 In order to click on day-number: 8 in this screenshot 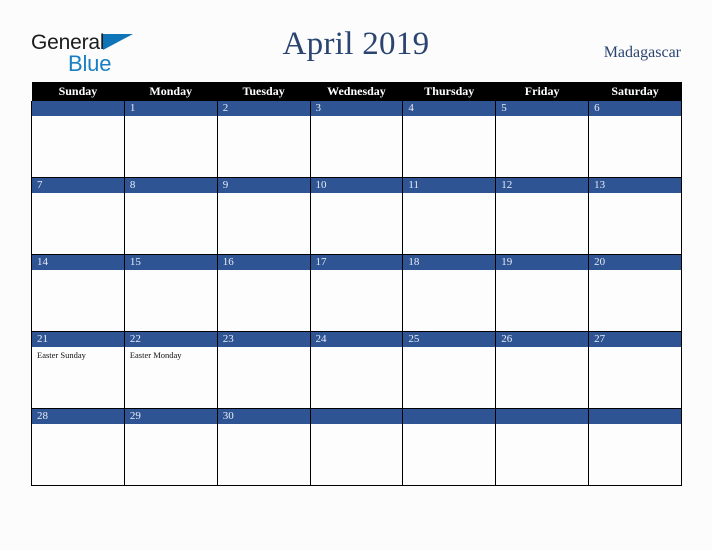, I will do `click(170, 185)`.